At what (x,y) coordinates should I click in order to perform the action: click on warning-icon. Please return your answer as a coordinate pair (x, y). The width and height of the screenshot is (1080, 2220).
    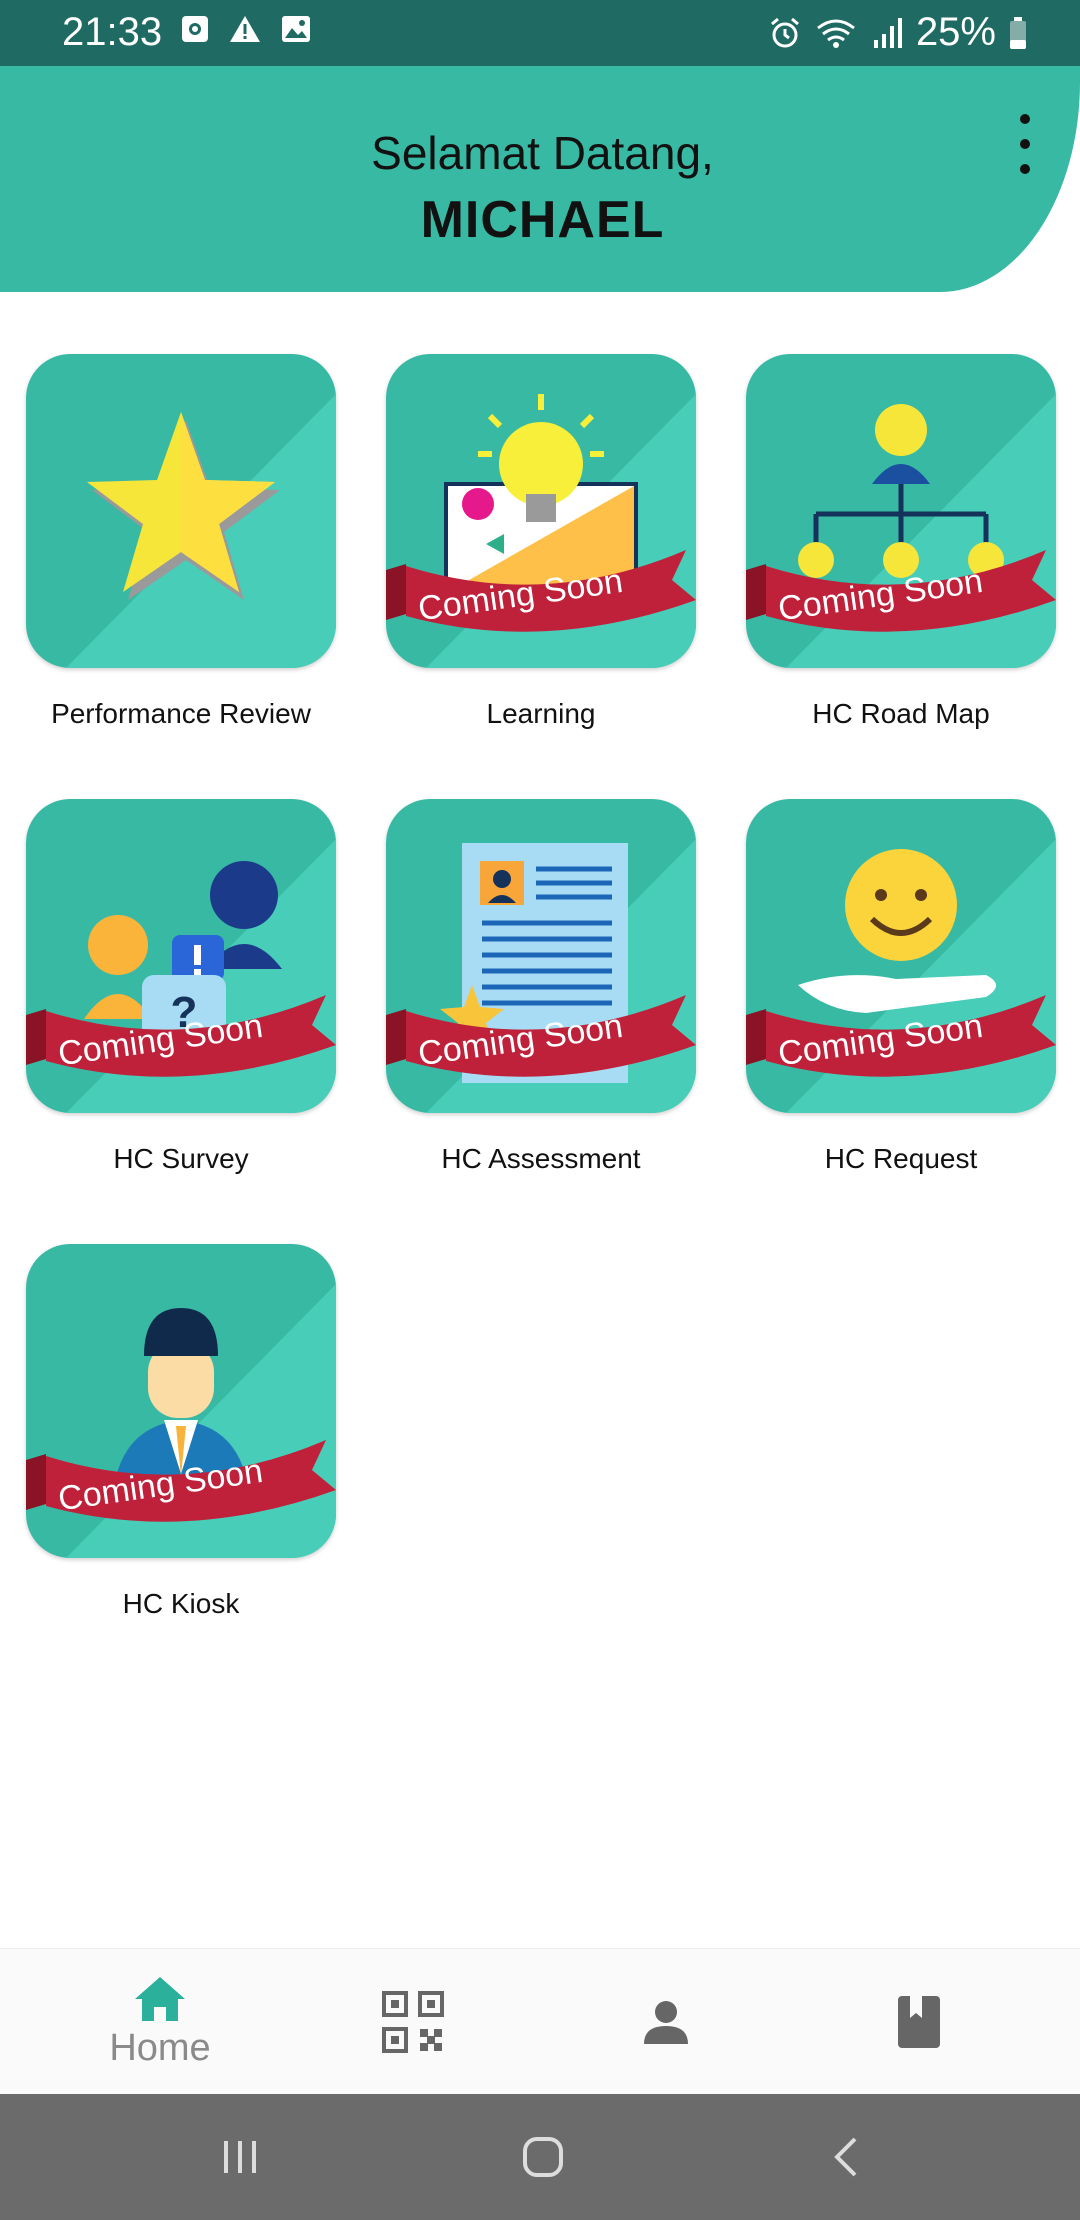
    Looking at the image, I should click on (245, 29).